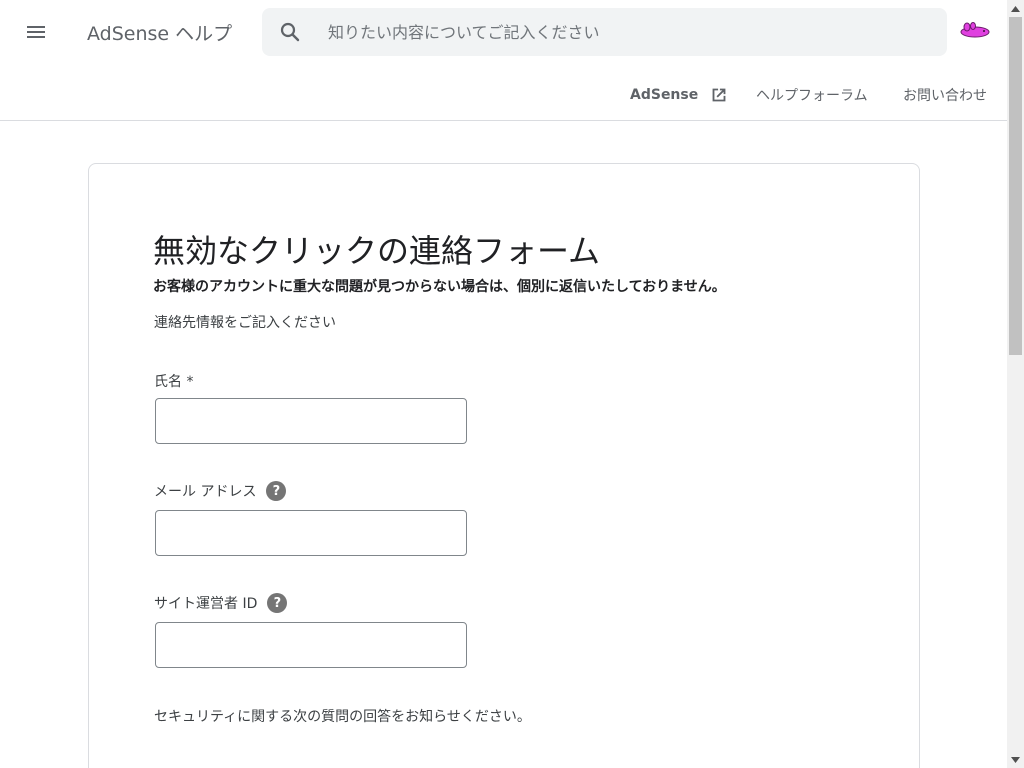 The height and width of the screenshot is (768, 1024). What do you see at coordinates (664, 95) in the screenshot?
I see `adsense-link-label: AdSense` at bounding box center [664, 95].